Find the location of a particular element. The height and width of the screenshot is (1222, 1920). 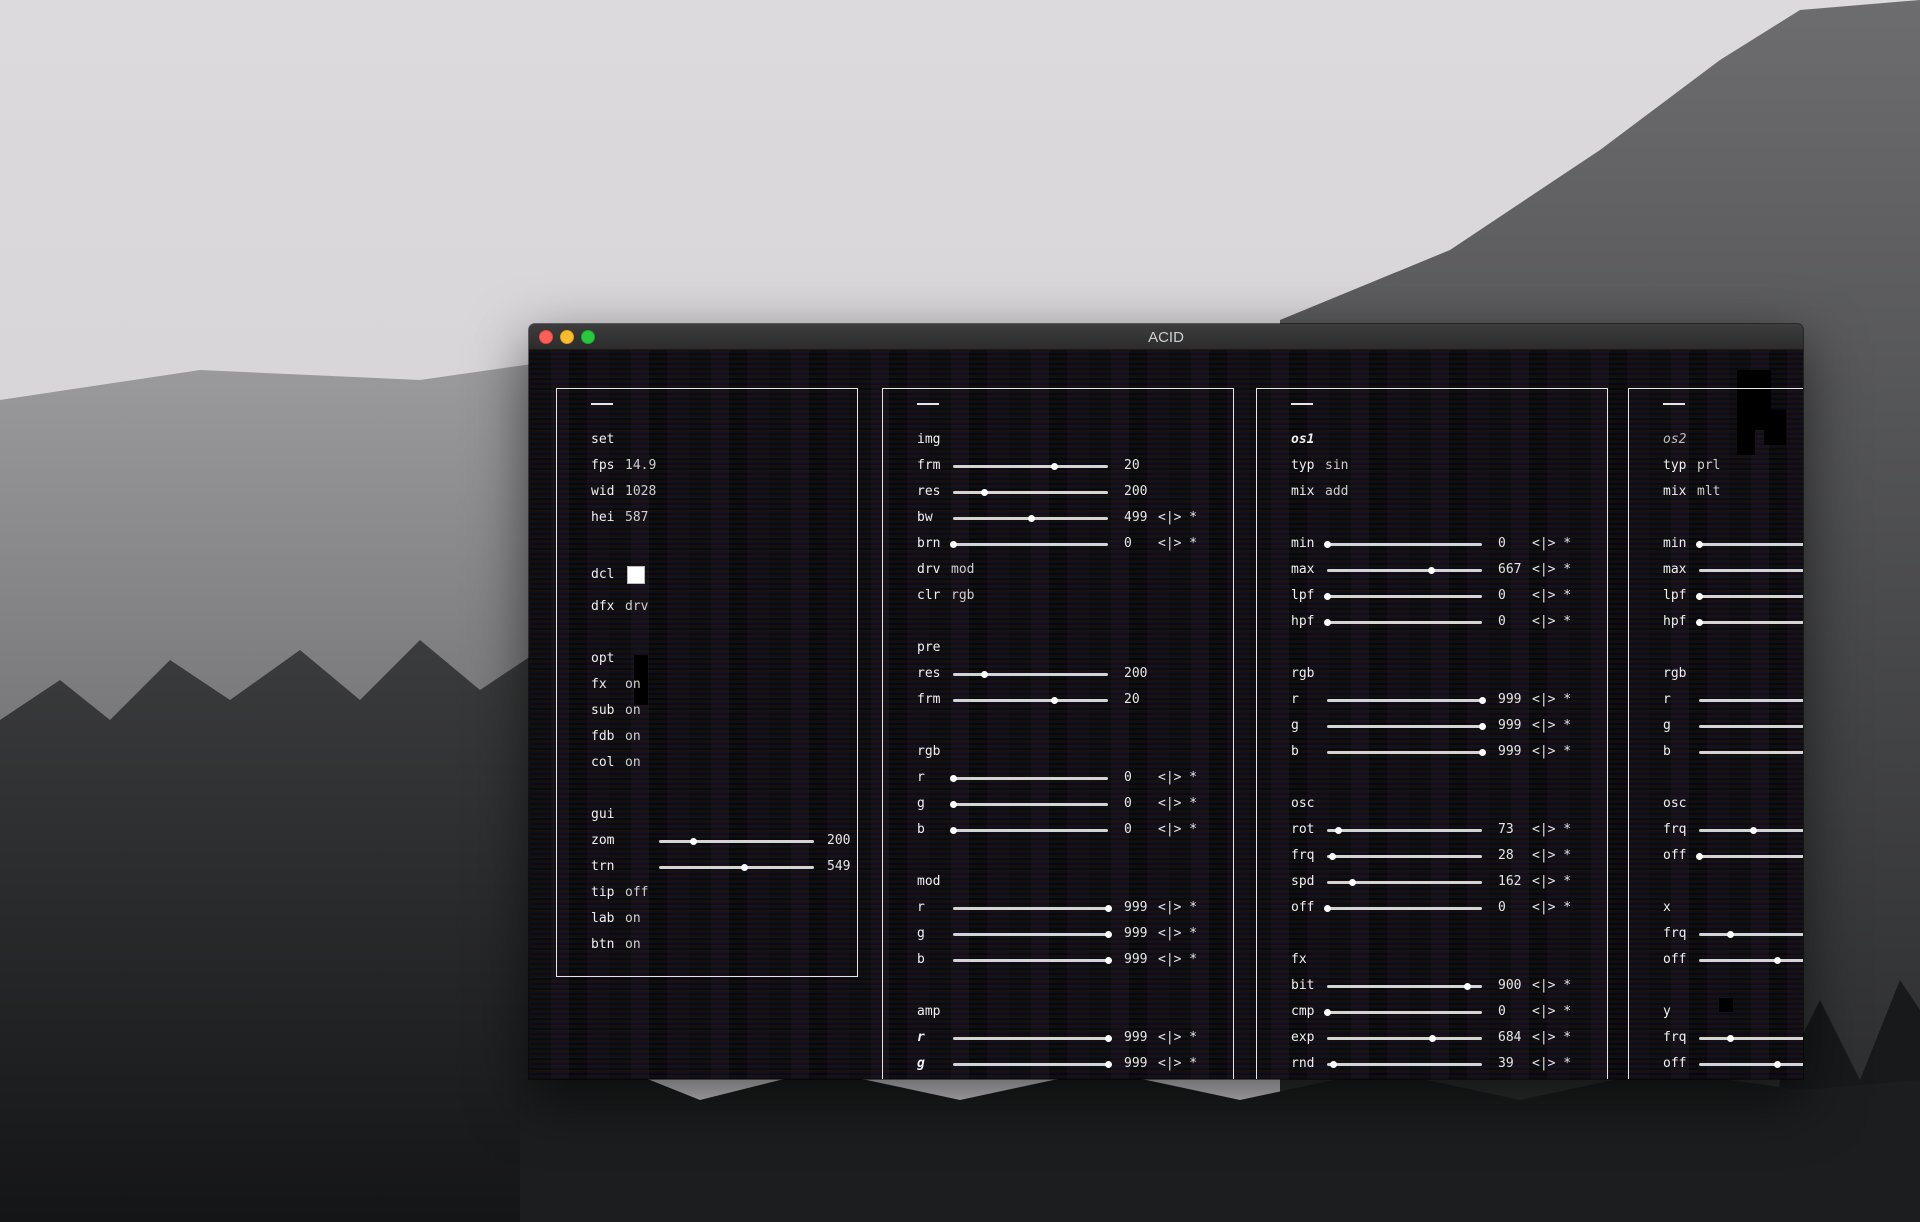

control-value: mlt is located at coordinates (1708, 491).